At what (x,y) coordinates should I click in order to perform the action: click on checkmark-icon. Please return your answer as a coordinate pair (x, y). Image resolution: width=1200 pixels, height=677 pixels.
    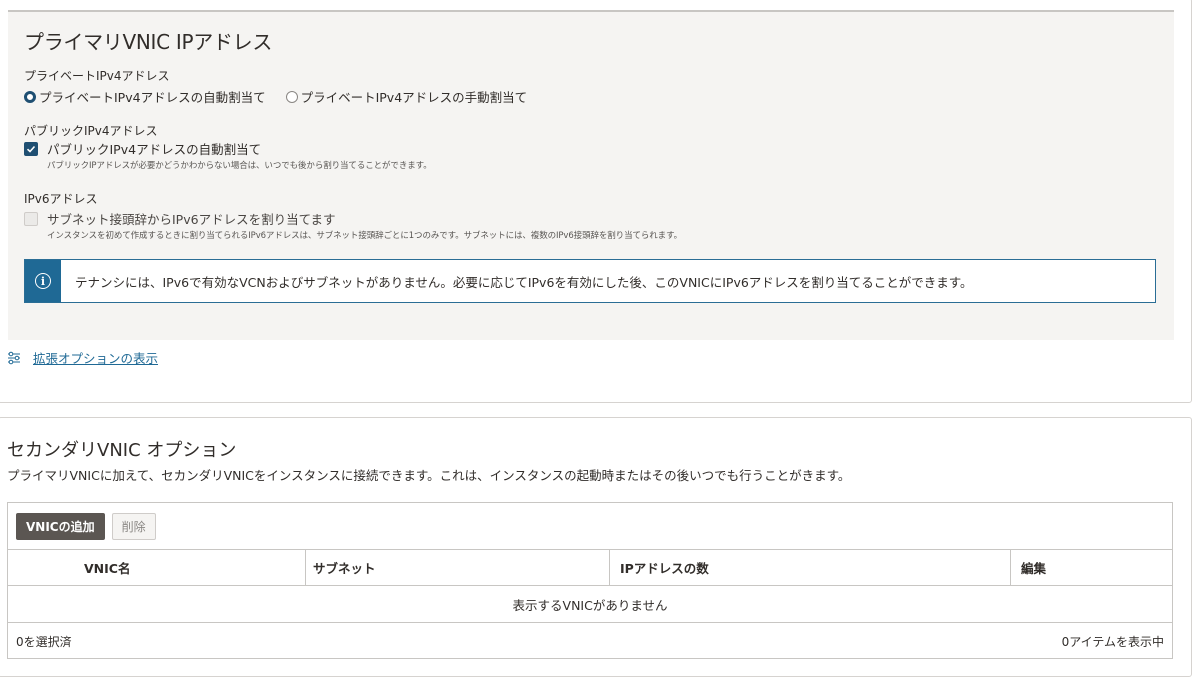
    Looking at the image, I should click on (31, 149).